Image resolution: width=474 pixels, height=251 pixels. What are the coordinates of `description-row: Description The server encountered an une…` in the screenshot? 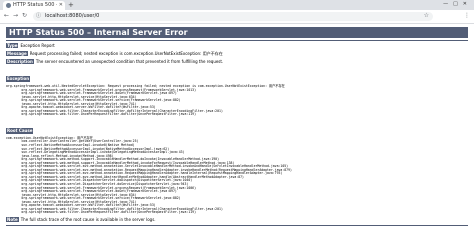 It's located at (237, 62).